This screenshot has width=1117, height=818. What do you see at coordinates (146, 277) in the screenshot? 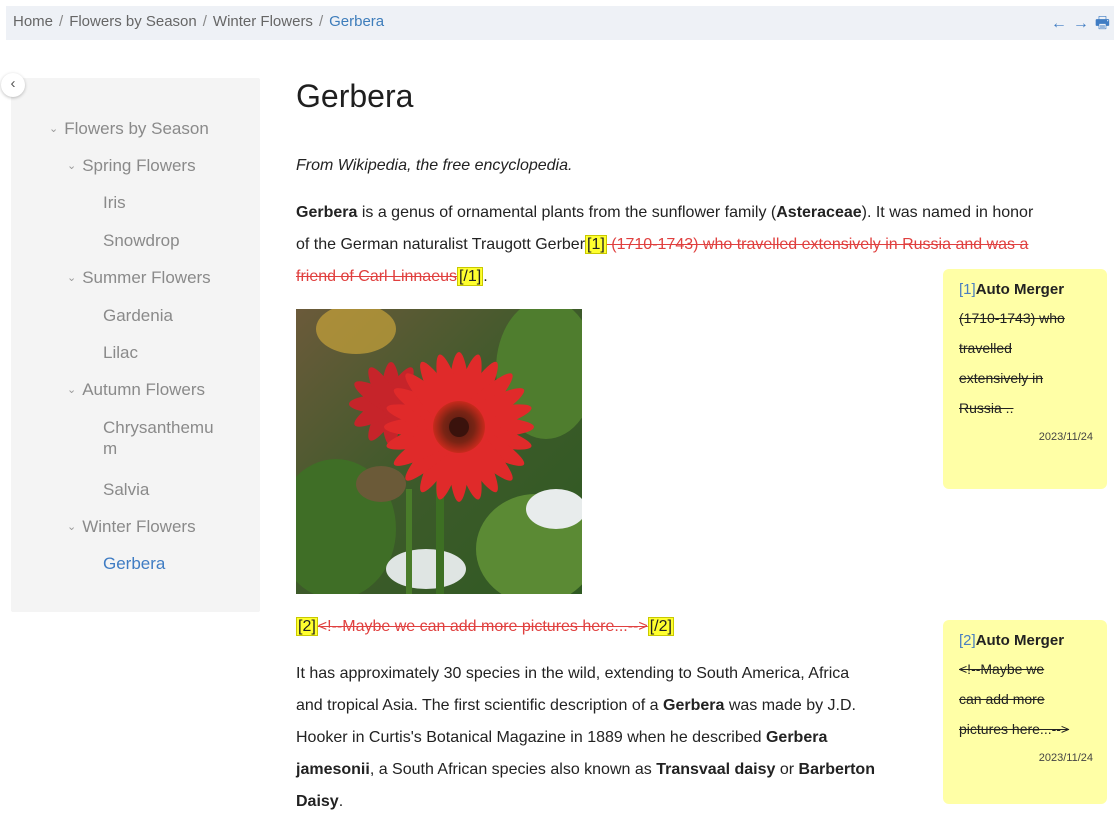
I see `sidebar-item-label: Summer Flowers` at bounding box center [146, 277].